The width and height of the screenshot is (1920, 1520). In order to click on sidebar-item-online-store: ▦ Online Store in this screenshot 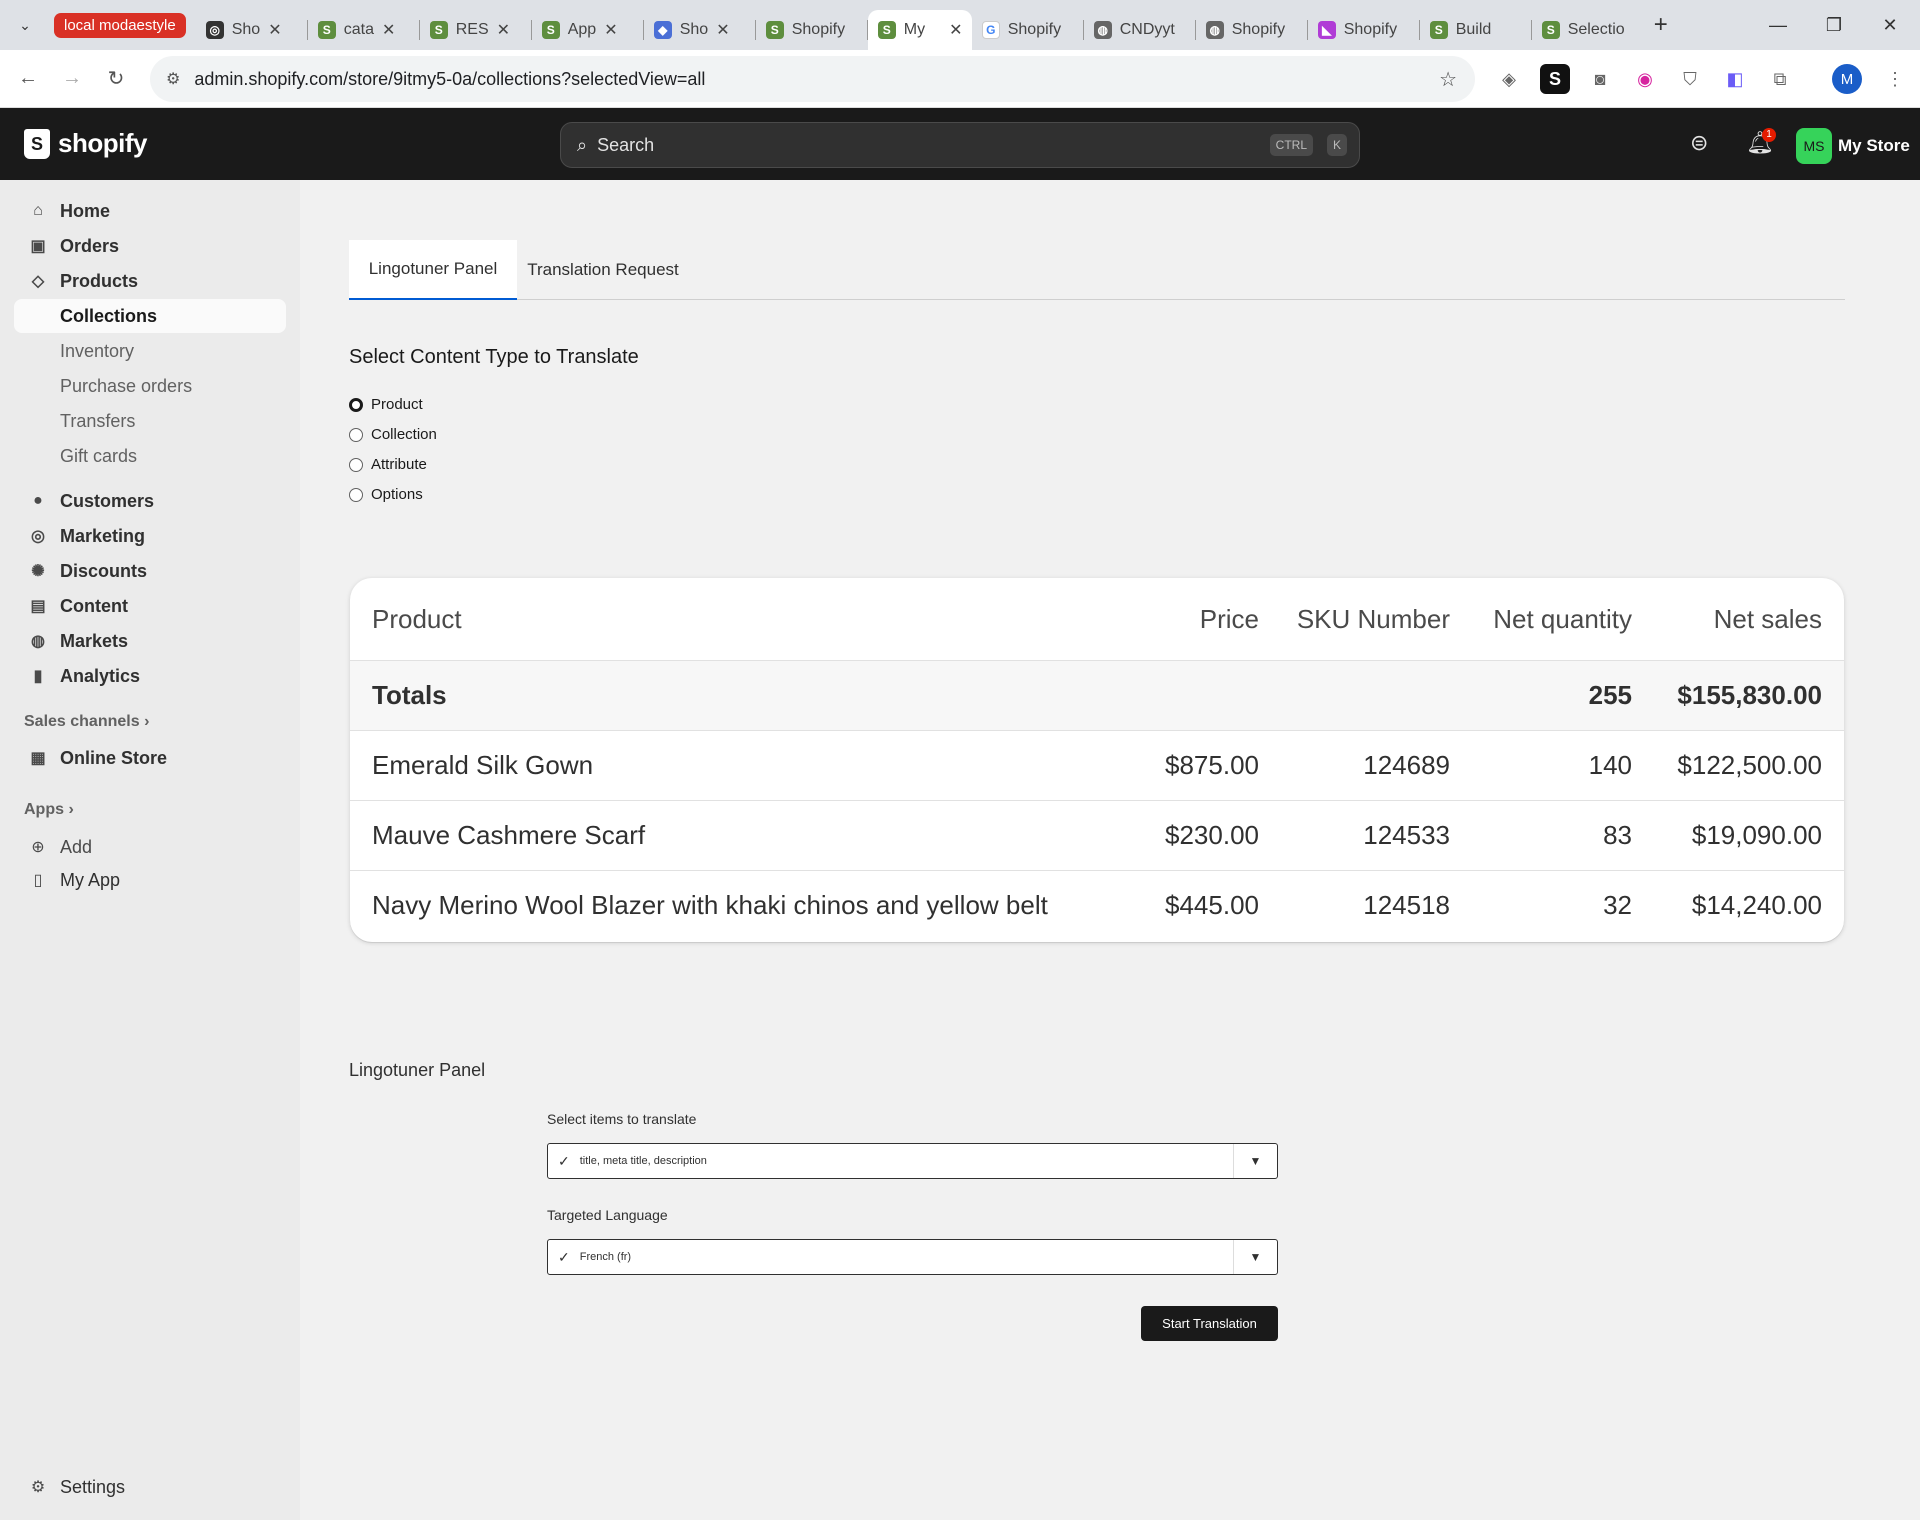, I will do `click(150, 758)`.